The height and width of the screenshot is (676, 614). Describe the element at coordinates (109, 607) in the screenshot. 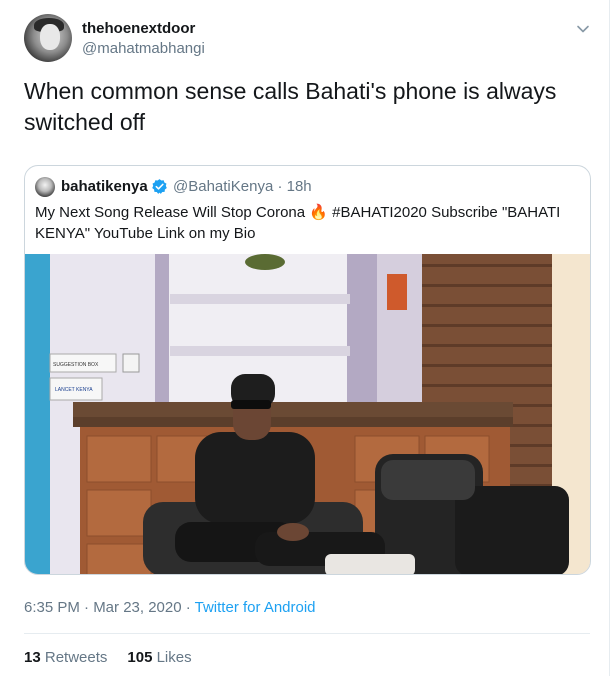

I see `tweet-timestamp: 6:35 PM · Mar 23, 2020 ·` at that location.